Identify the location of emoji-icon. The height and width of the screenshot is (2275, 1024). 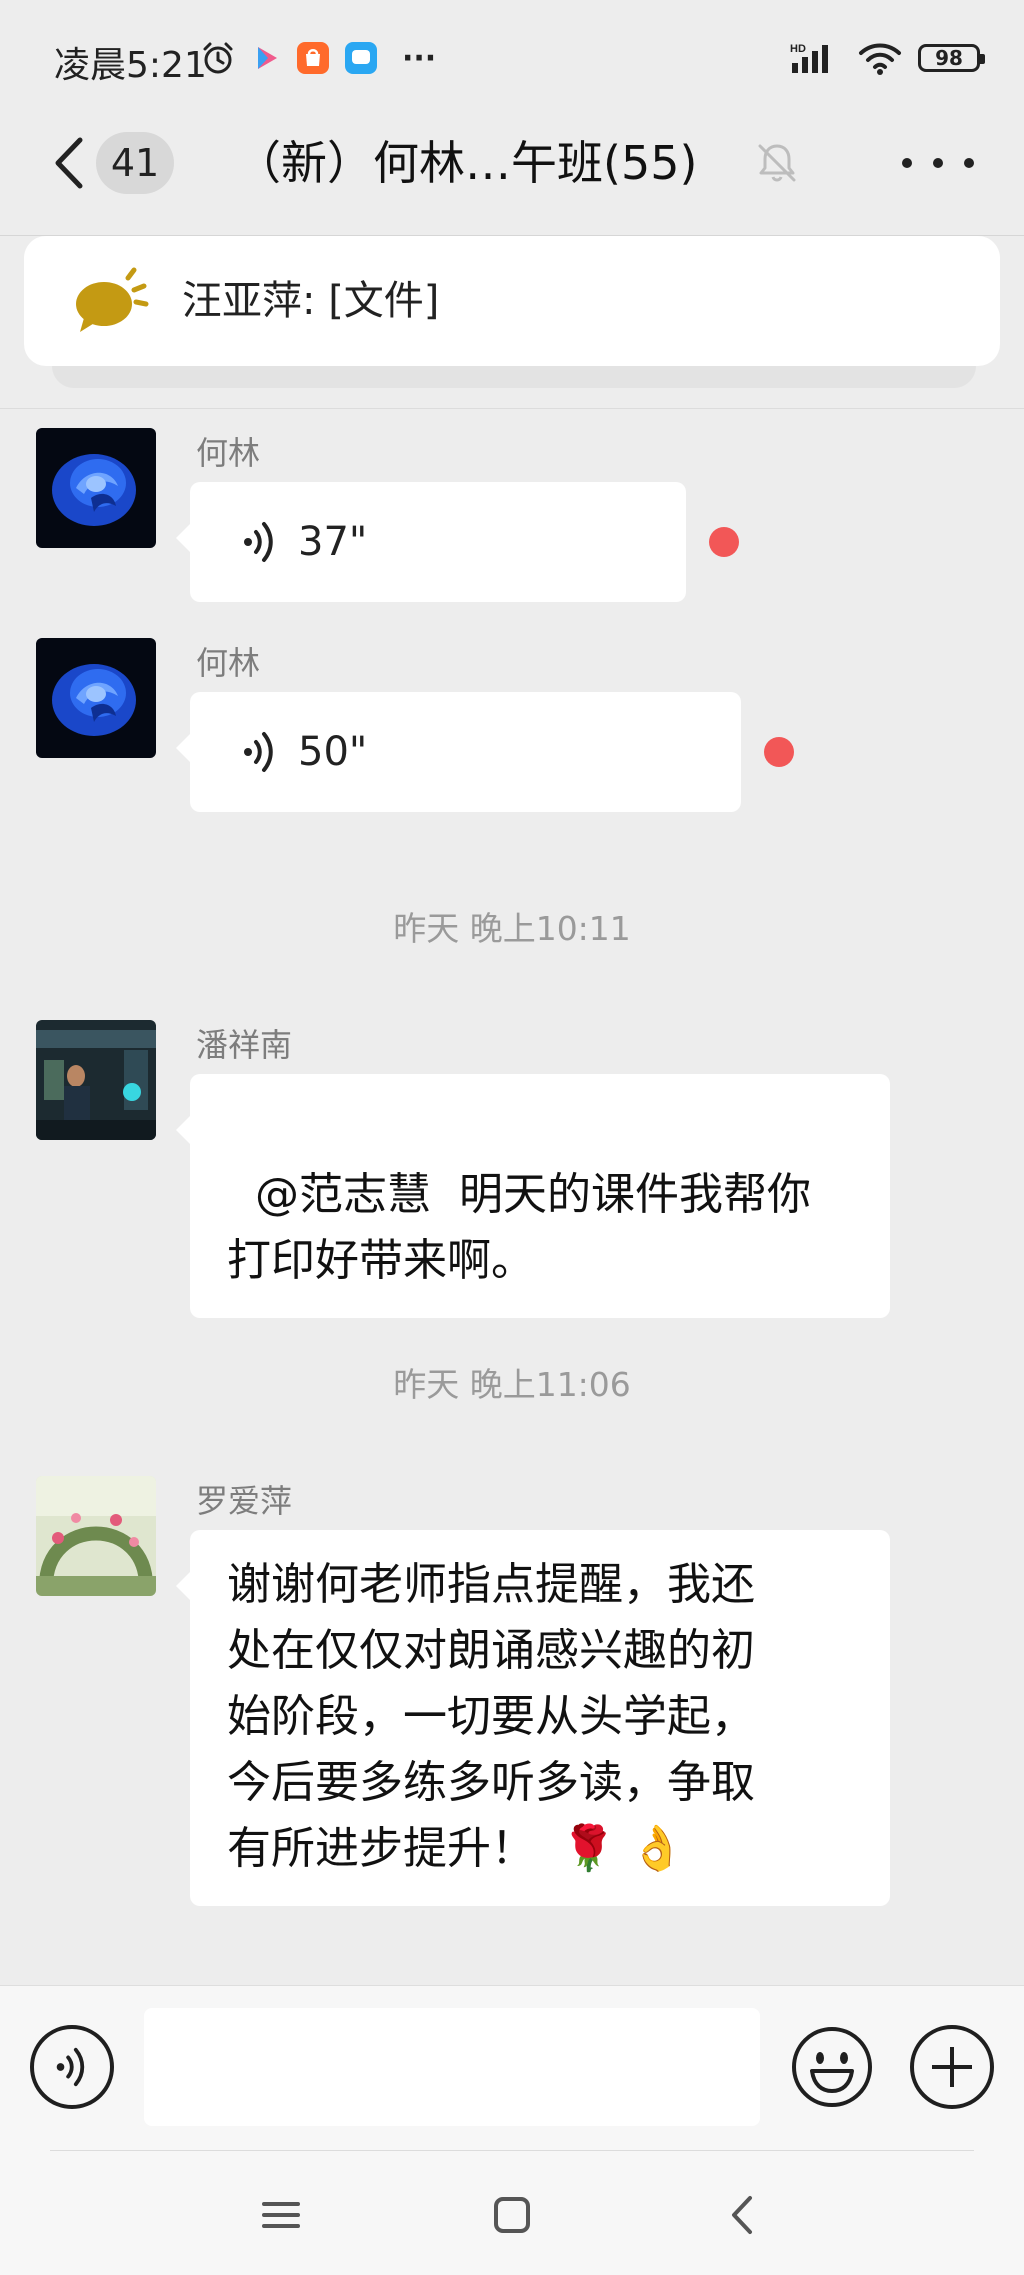
(832, 2067).